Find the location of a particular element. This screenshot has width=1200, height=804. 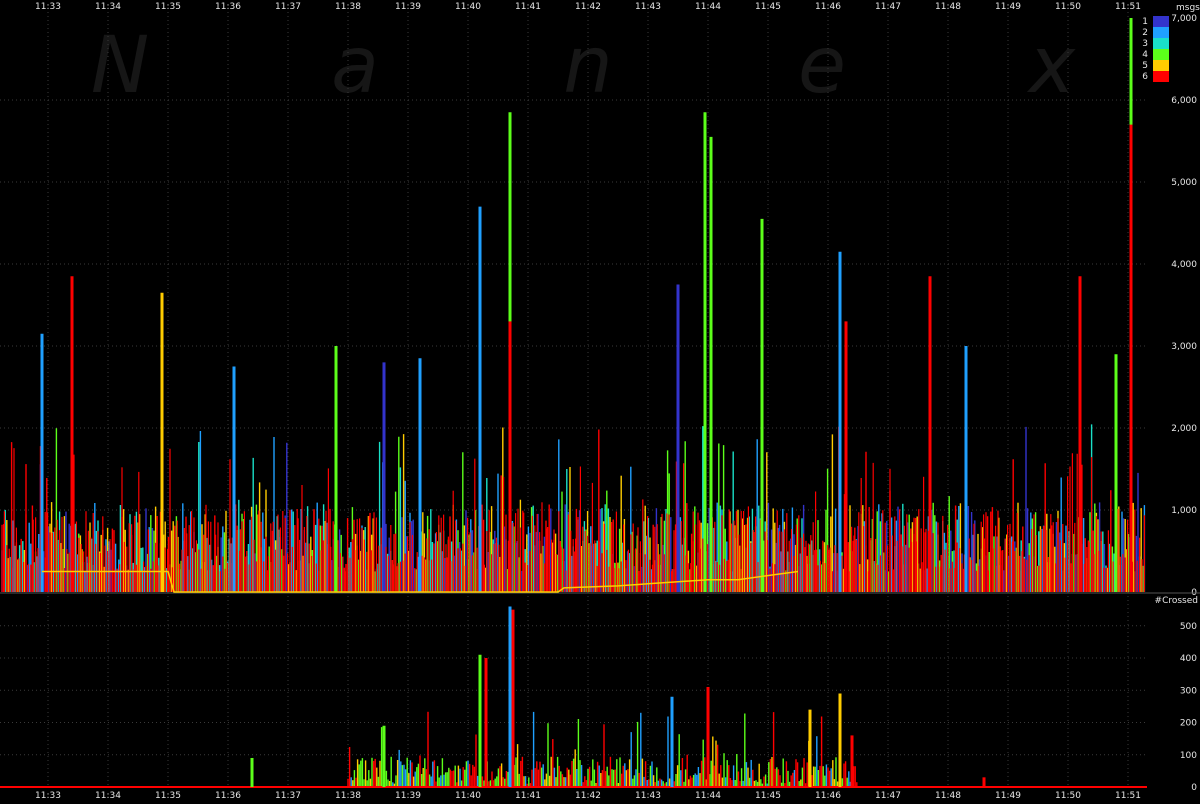

watermark-letter: e is located at coordinates (822, 66).